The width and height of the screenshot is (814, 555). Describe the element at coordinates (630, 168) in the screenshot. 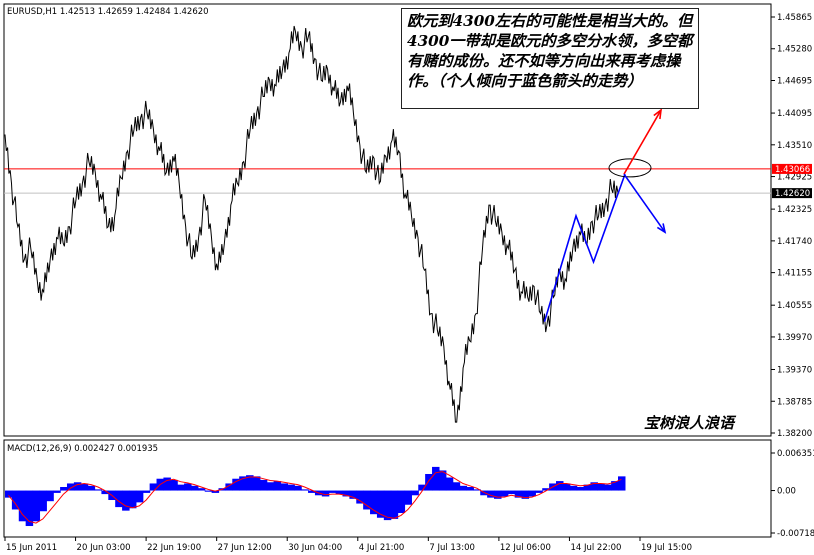

I see `target-ellipse` at that location.